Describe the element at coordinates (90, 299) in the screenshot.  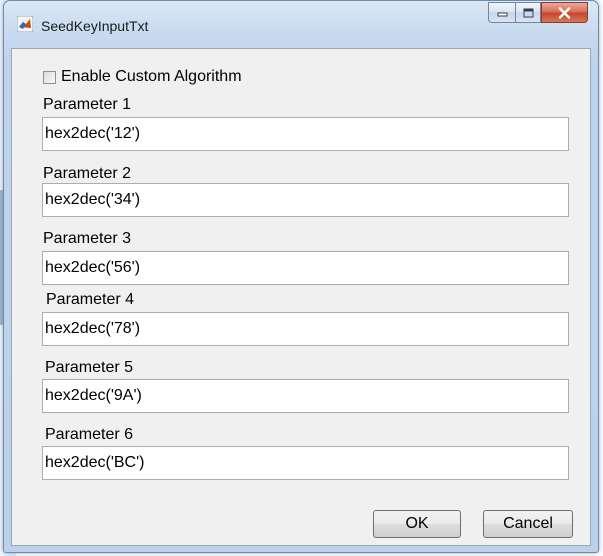
I see `parameter-4-label: Parameter 4` at that location.